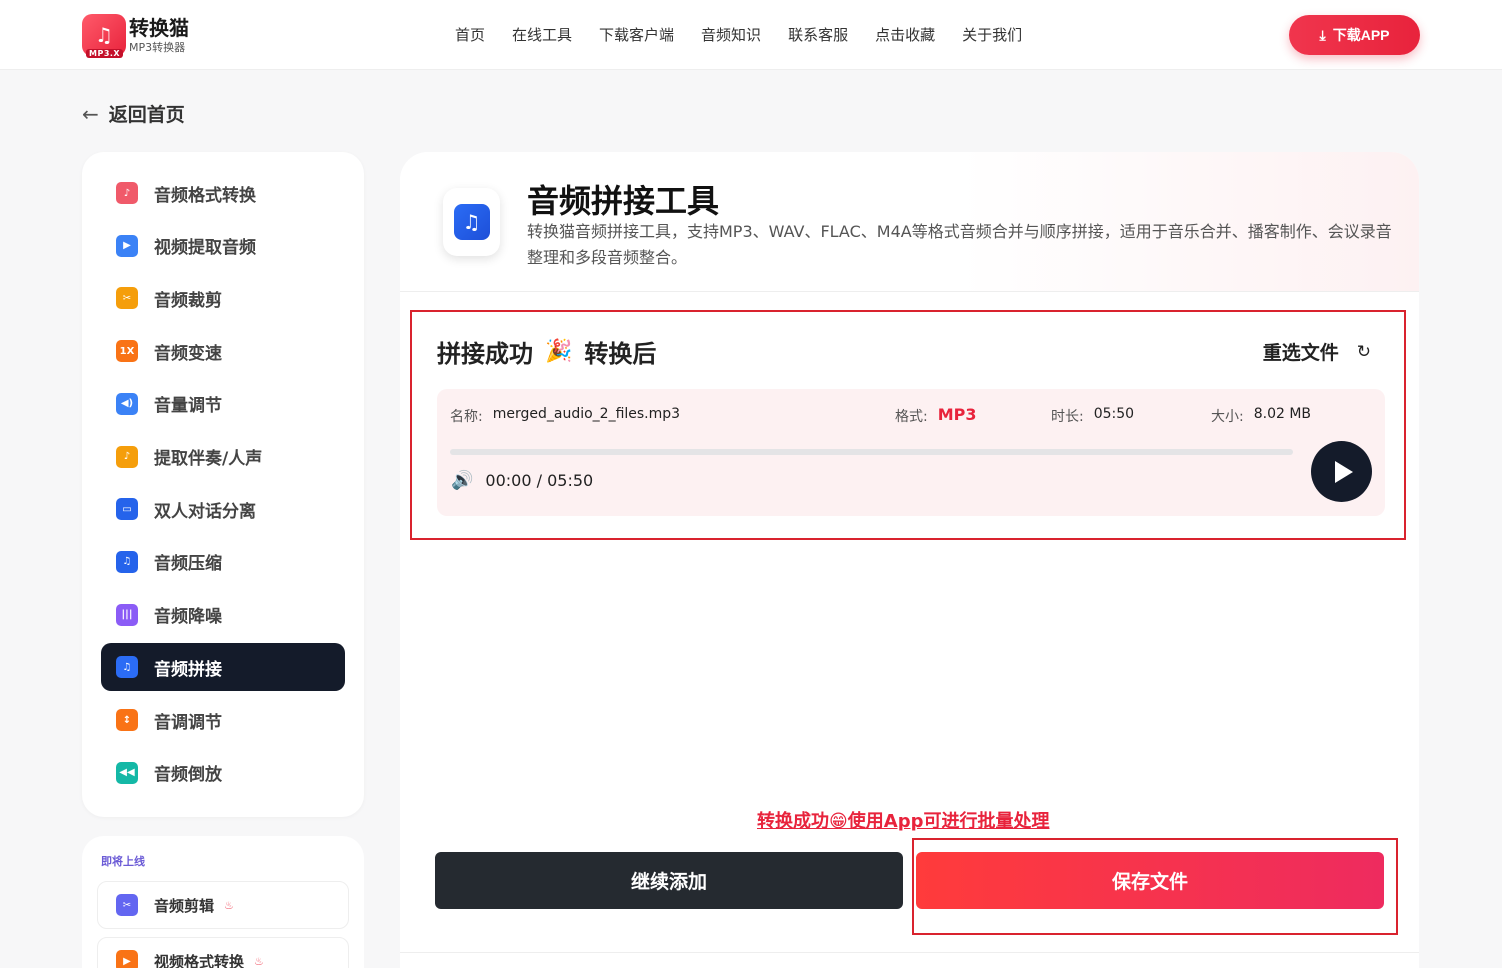 The width and height of the screenshot is (1502, 968). Describe the element at coordinates (105, 53) in the screenshot. I see `logo-badge-text: MP3.X` at that location.